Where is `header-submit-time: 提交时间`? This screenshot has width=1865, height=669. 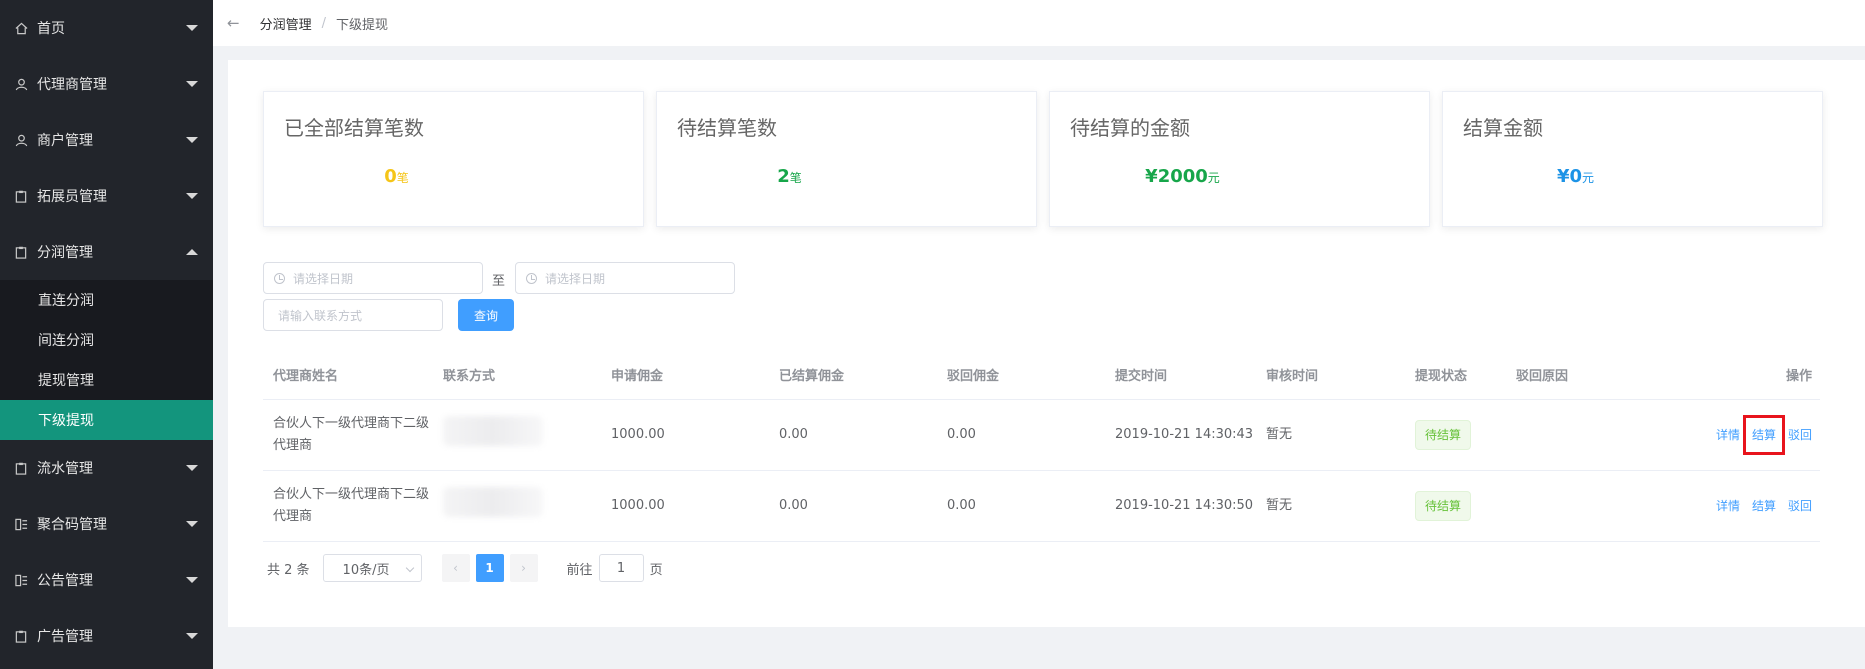
header-submit-time: 提交时间 is located at coordinates (1141, 376).